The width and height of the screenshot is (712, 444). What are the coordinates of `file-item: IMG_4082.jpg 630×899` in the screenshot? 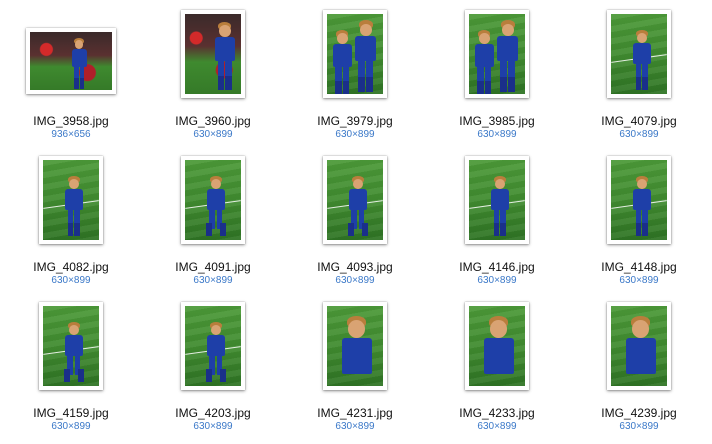 It's located at (71, 224).